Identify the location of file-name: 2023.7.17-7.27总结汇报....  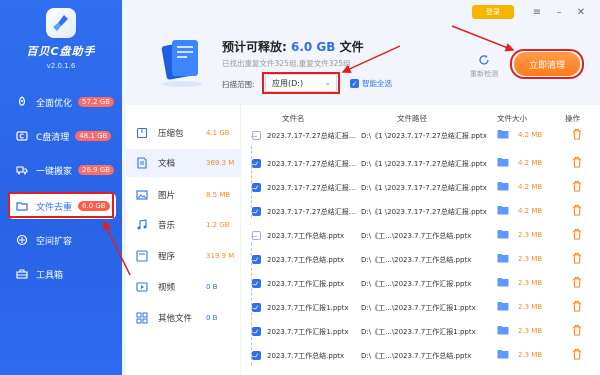
(311, 136).